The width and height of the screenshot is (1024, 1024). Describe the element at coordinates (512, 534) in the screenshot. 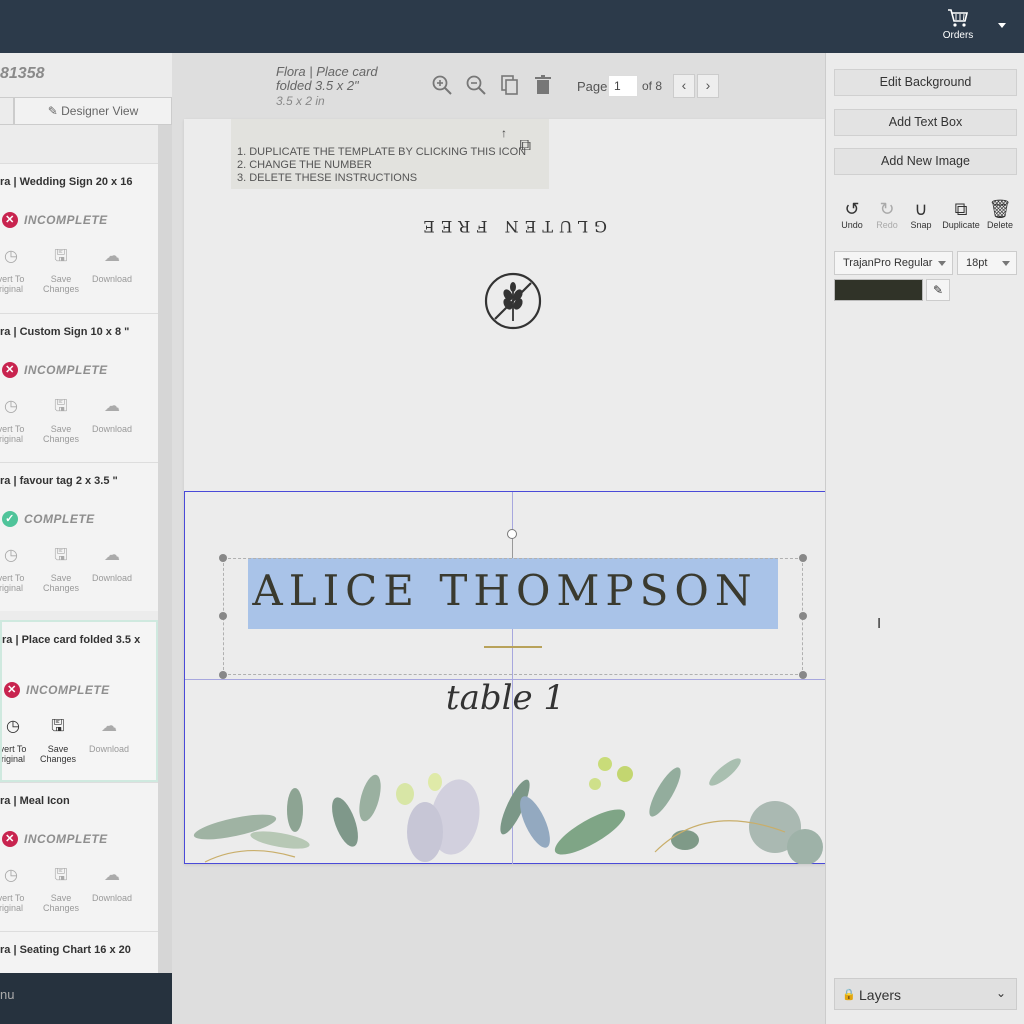

I see `rotate-handle` at that location.